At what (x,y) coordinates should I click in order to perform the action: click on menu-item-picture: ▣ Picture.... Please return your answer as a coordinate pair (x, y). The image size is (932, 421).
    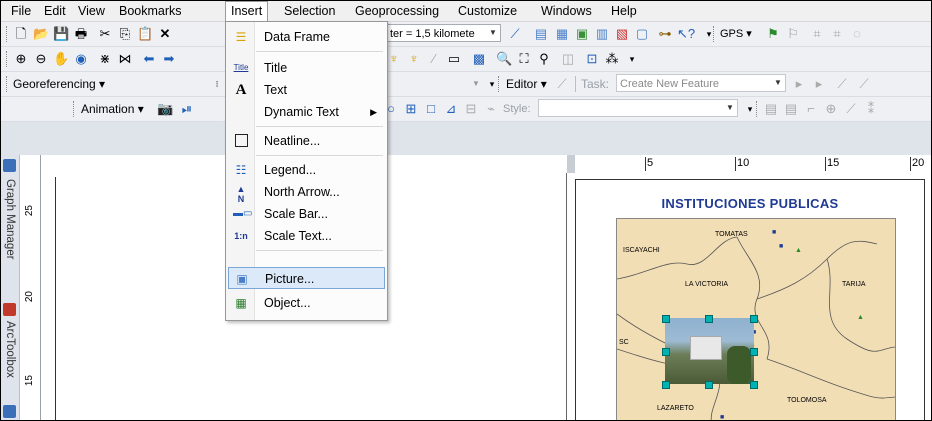
    Looking at the image, I should click on (306, 278).